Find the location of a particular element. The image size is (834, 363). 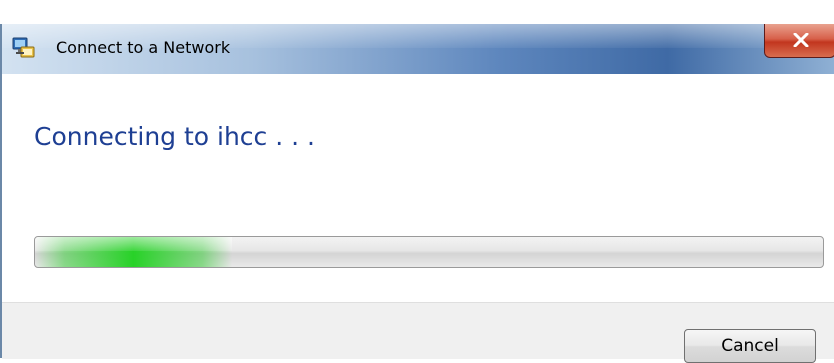

title-bar: Connect to a Network is located at coordinates (418, 49).